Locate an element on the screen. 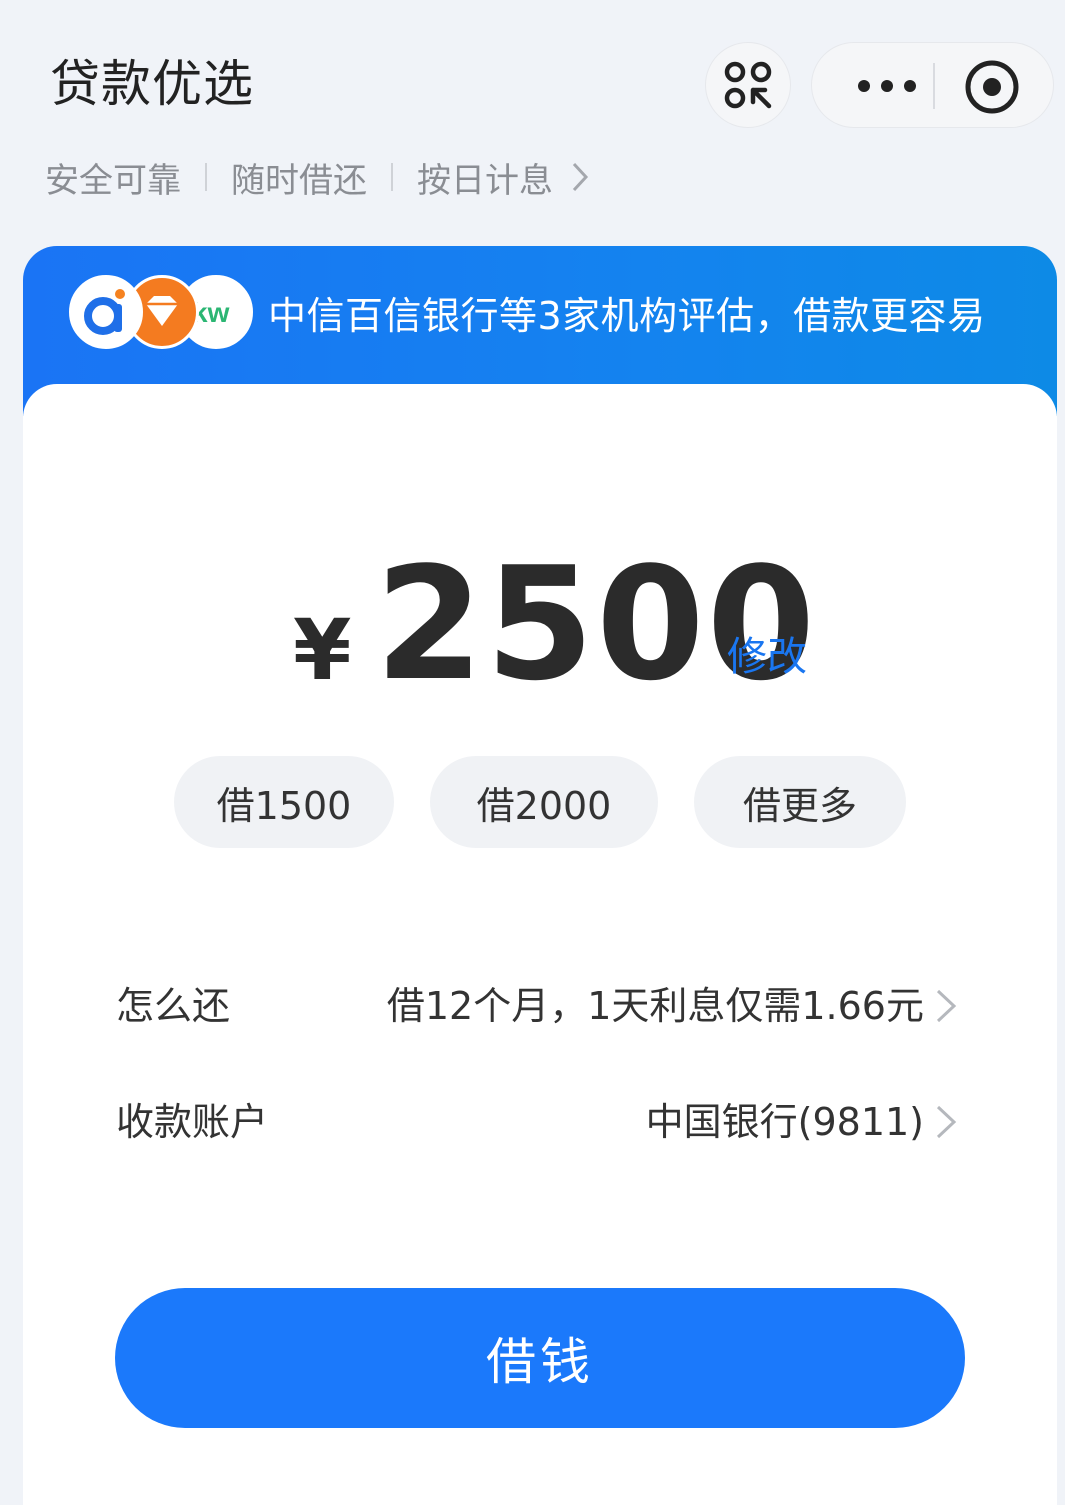 This screenshot has width=1065, height=1505. partner-logos: kw is located at coordinates (161, 312).